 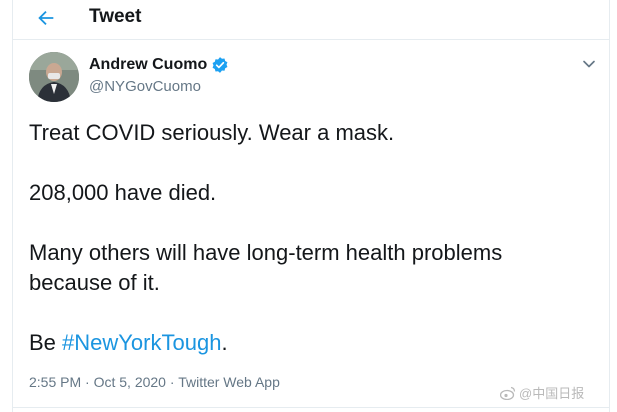 I want to click on tweet-line: 208,000 have died., so click(x=123, y=192).